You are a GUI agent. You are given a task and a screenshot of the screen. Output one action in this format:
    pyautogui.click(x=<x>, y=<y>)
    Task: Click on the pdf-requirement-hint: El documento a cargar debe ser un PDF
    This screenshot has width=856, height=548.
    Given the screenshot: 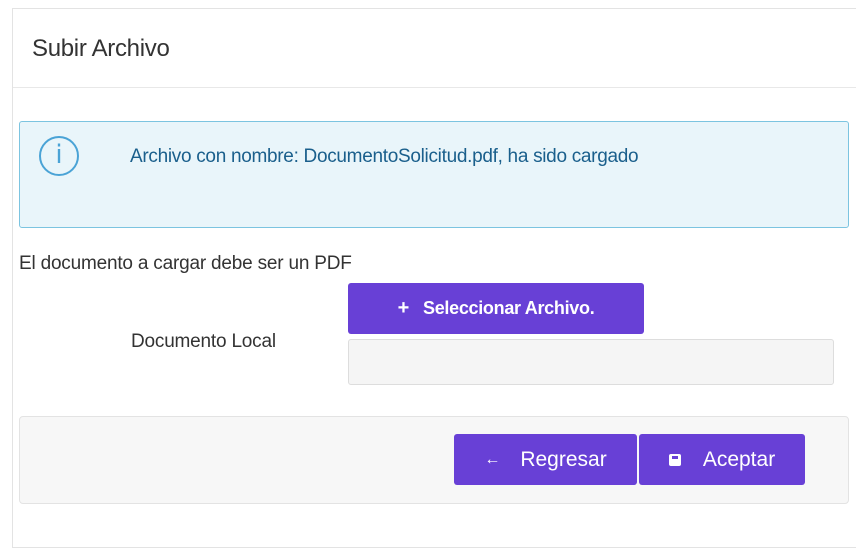 What is the action you would take?
    pyautogui.click(x=185, y=263)
    